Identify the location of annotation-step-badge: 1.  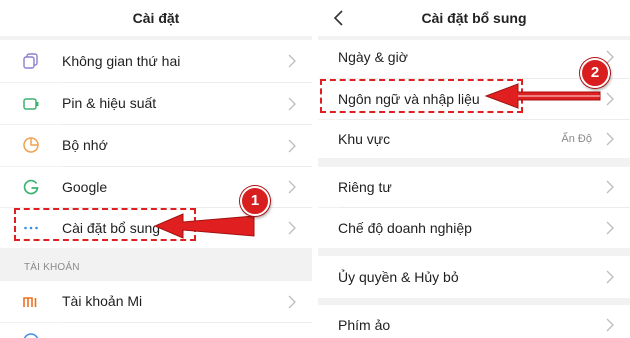
(255, 201).